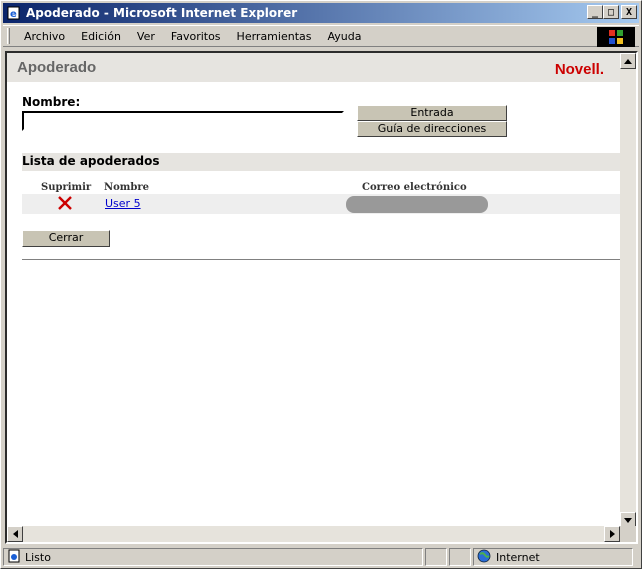 This screenshot has height=569, width=642. I want to click on scroll-left-icon, so click(15, 534).